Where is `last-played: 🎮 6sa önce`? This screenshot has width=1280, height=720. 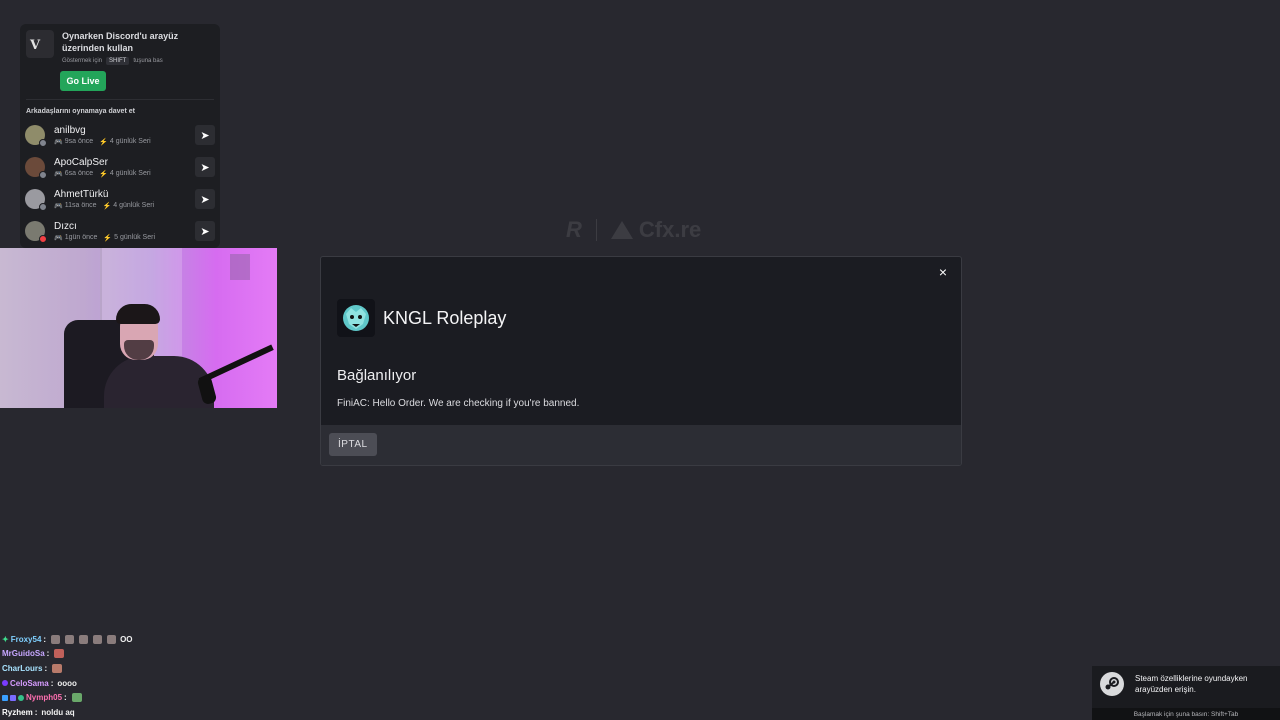
last-played: 🎮 6sa önce is located at coordinates (74, 174).